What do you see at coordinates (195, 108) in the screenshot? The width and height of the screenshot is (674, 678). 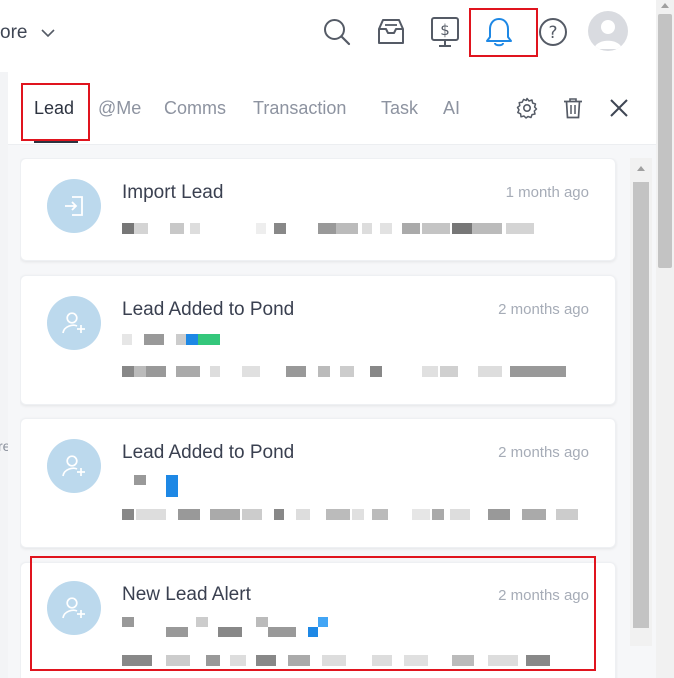 I see `tab-comms: Comms` at bounding box center [195, 108].